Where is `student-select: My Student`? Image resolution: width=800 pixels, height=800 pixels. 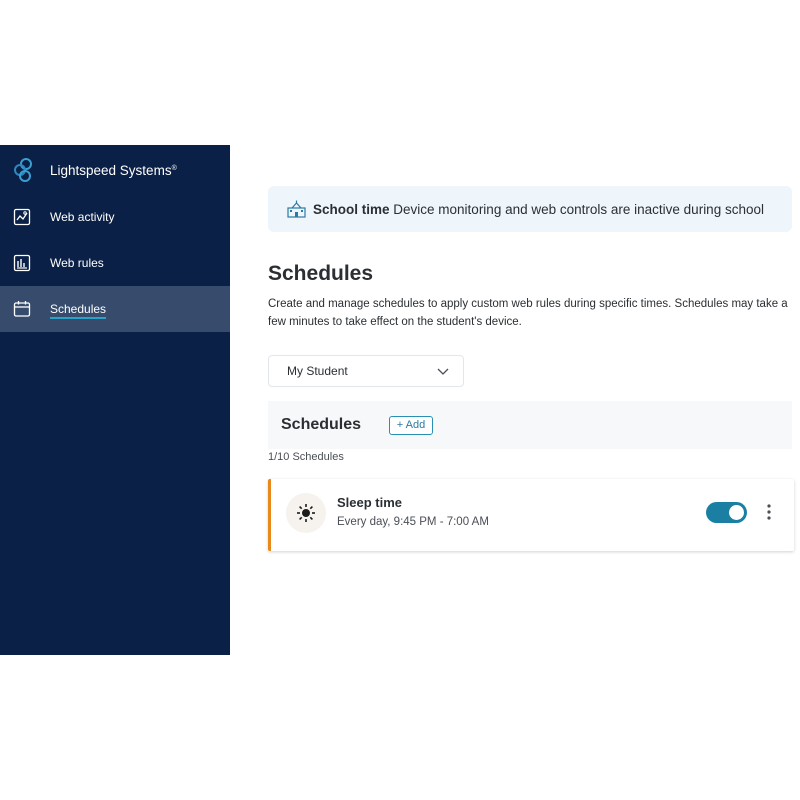 student-select: My Student is located at coordinates (366, 371).